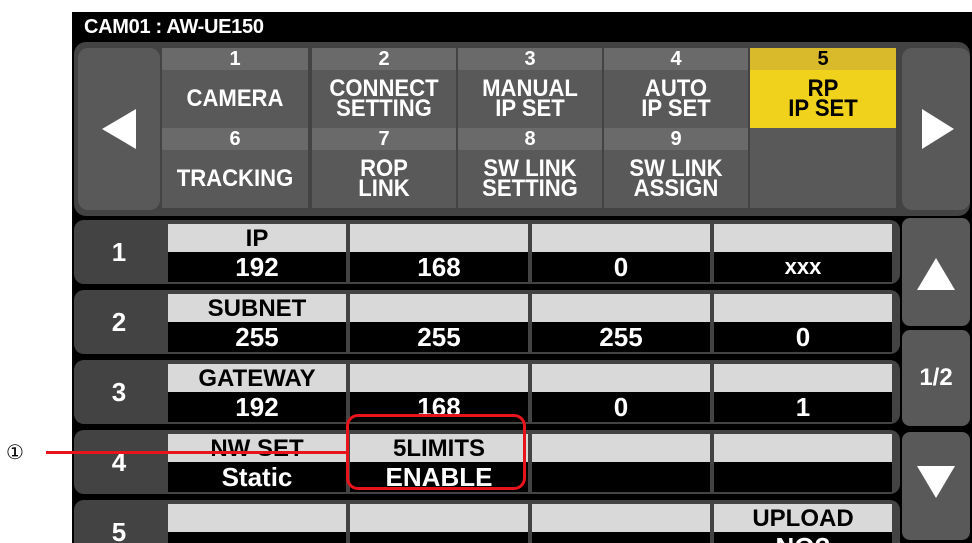  I want to click on row-number: 2, so click(119, 322).